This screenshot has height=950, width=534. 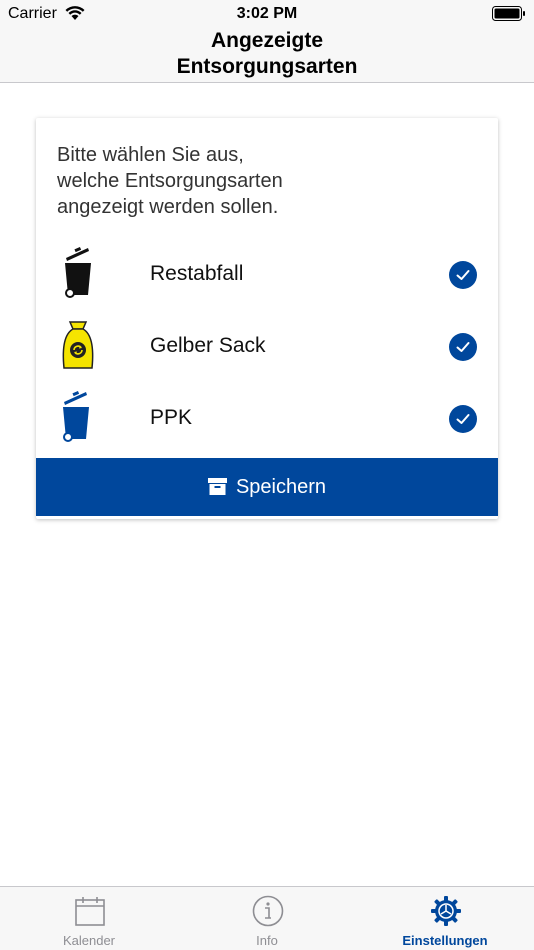 I want to click on save-button-label: Speichern, so click(x=281, y=487).